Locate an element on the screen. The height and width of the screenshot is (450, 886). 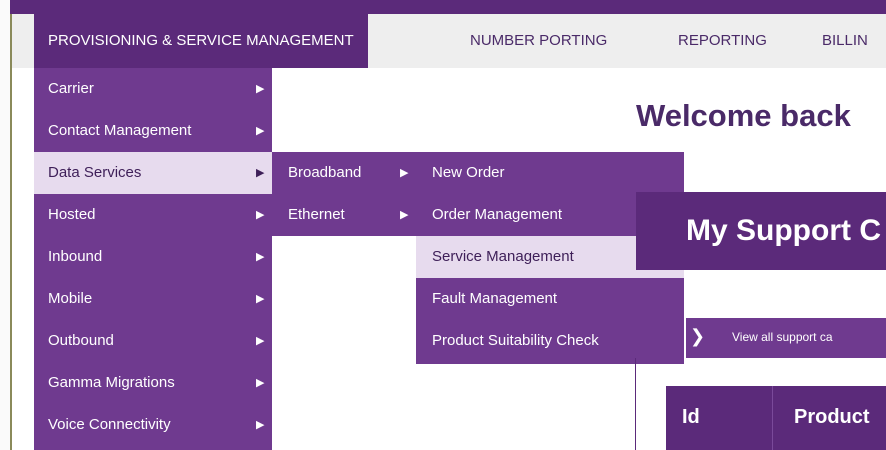
menu-item-ethernet: Ethernet ▶ is located at coordinates (344, 215).